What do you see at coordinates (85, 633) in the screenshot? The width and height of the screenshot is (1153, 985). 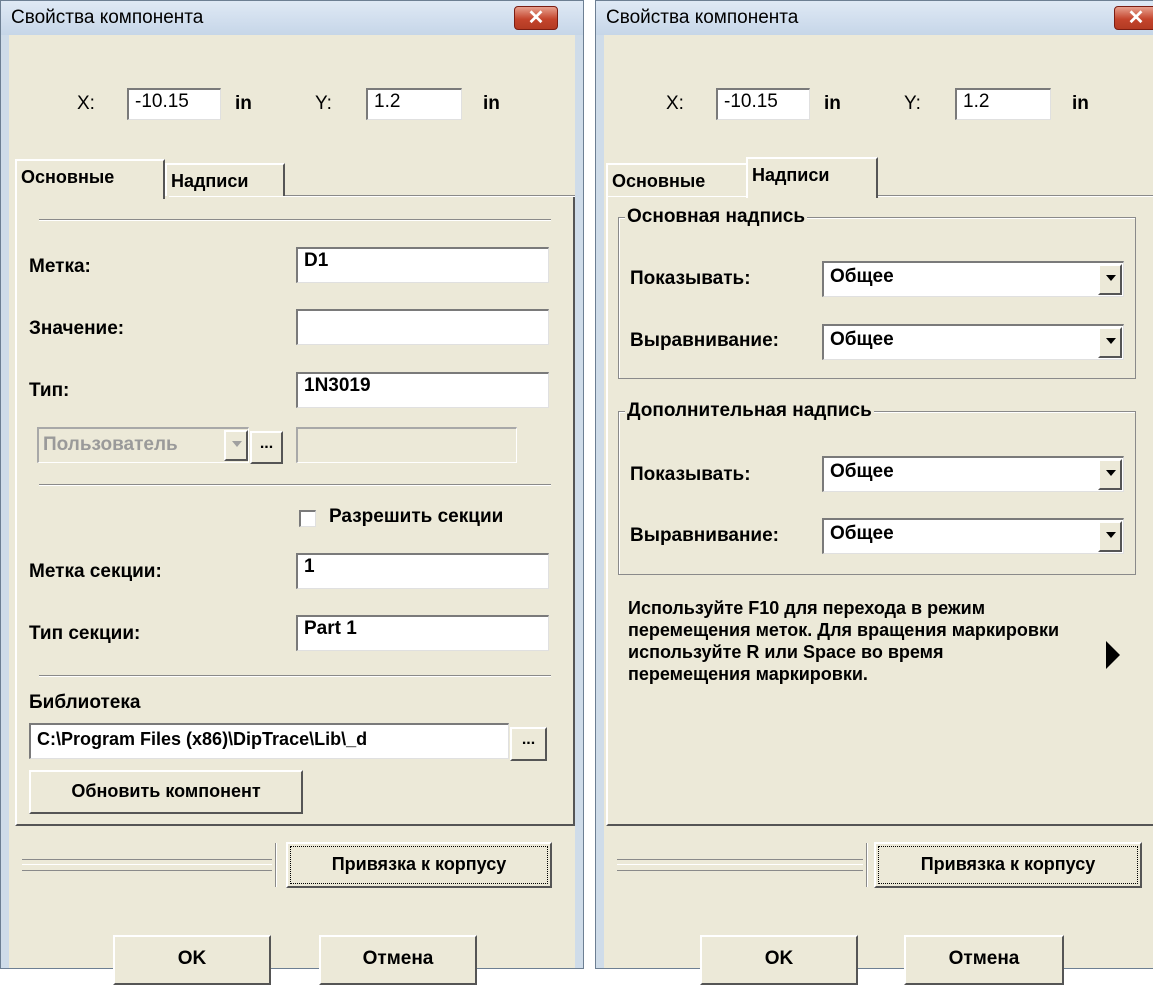 I see `section-type-label: Тип секции:` at bounding box center [85, 633].